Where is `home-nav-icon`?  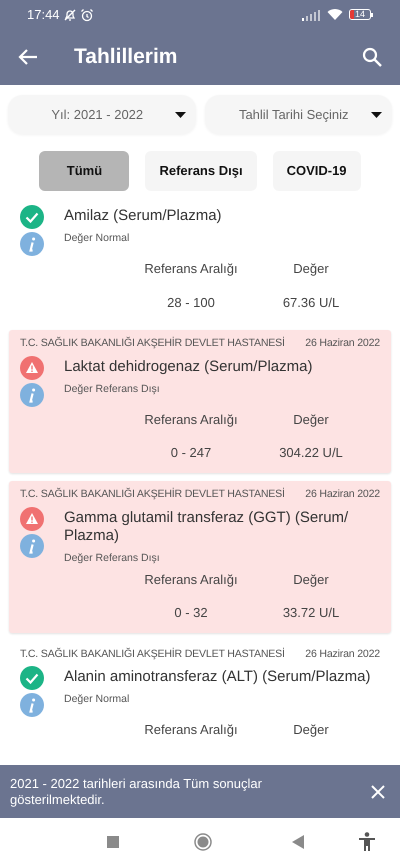
home-nav-icon is located at coordinates (203, 842).